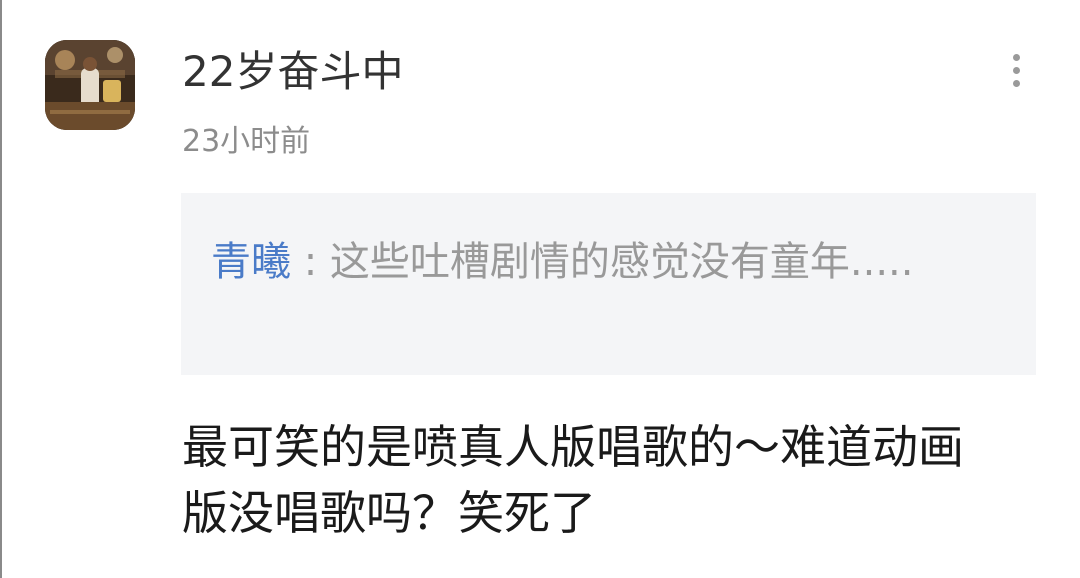  I want to click on more-vertical-icon, so click(1016, 57).